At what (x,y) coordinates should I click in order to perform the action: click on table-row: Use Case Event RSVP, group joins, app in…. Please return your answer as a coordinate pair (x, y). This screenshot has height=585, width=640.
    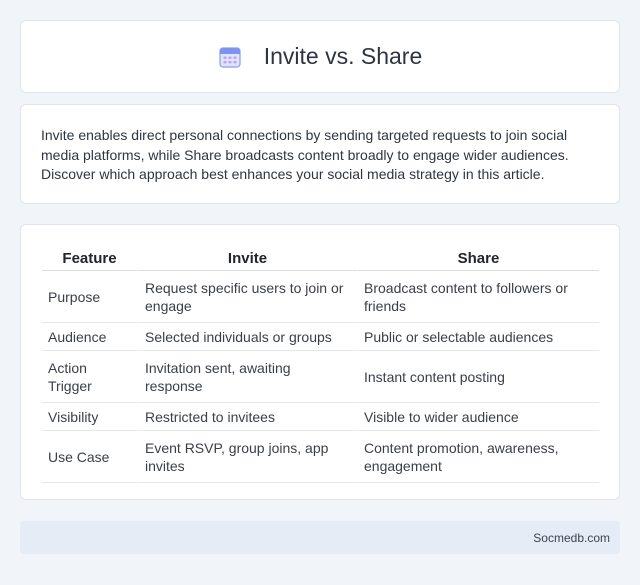
    Looking at the image, I should click on (320, 457).